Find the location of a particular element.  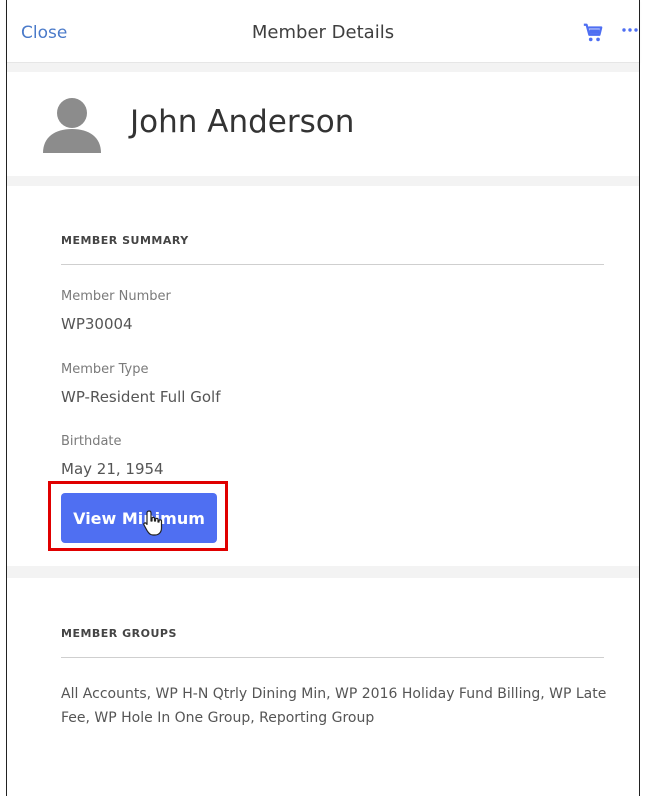

top-navbar: Close Member Details is located at coordinates (323, 31).